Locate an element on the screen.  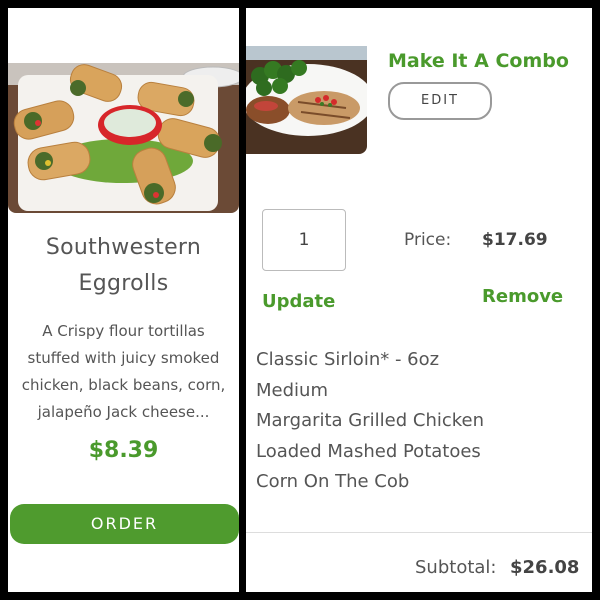
description-line: A Crispy flour tortillas is located at coordinates (123, 331).